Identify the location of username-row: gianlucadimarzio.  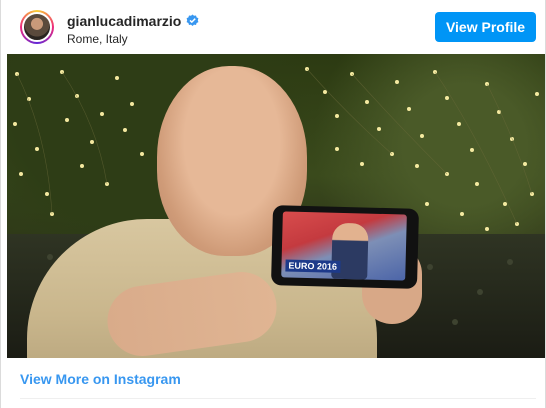
(133, 20).